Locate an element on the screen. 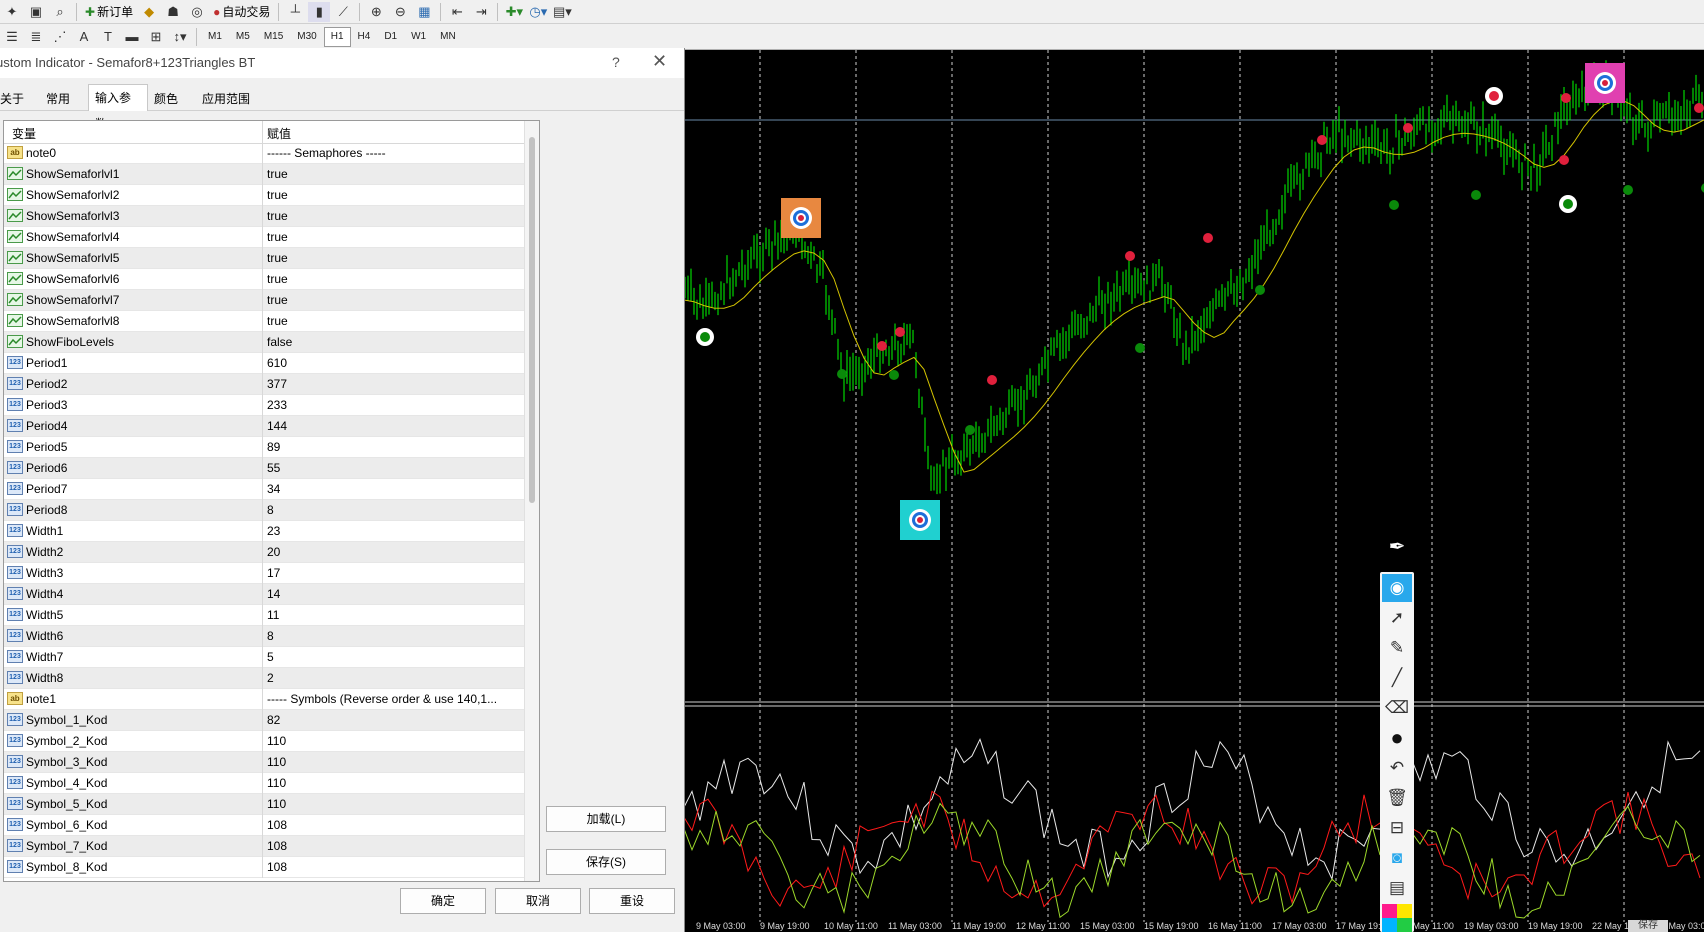 The width and height of the screenshot is (1704, 932). palette-icon is located at coordinates (1397, 918).